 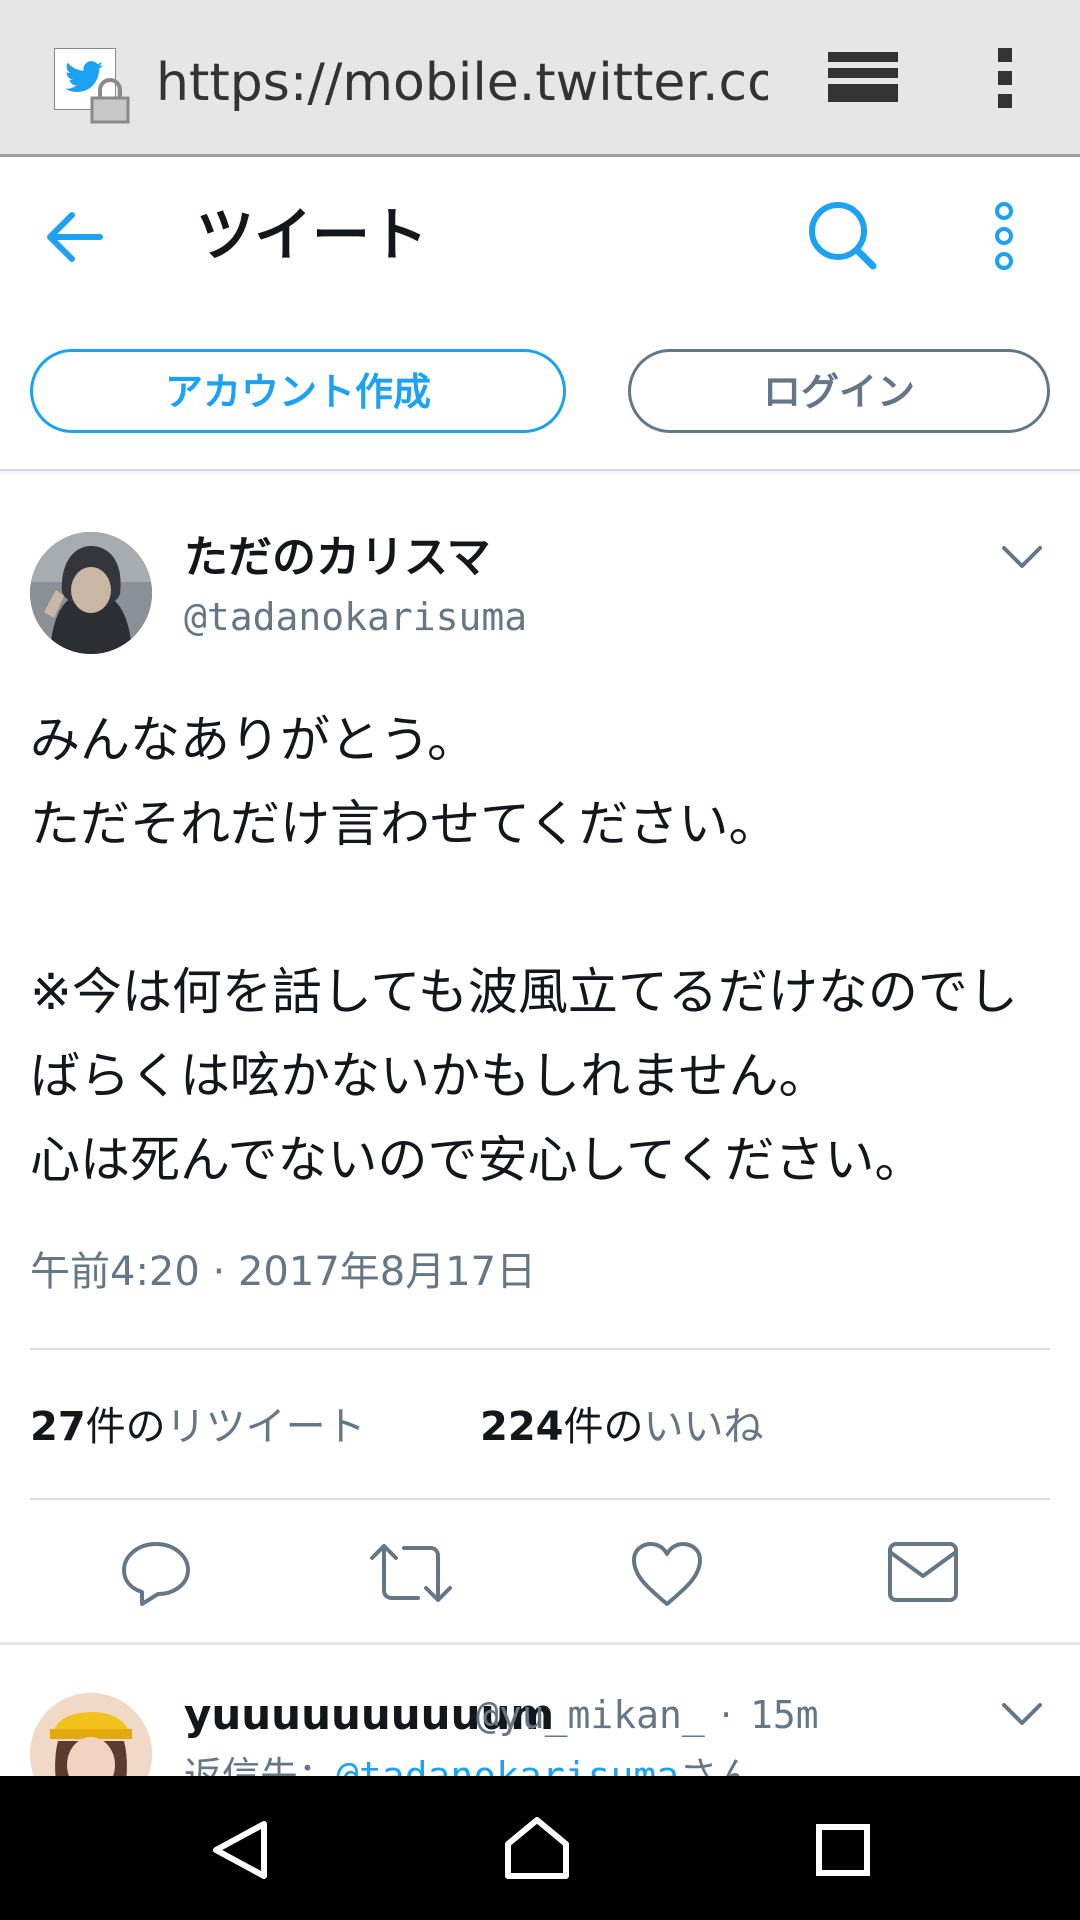 What do you see at coordinates (411, 1573) in the screenshot?
I see `retweet-icon` at bounding box center [411, 1573].